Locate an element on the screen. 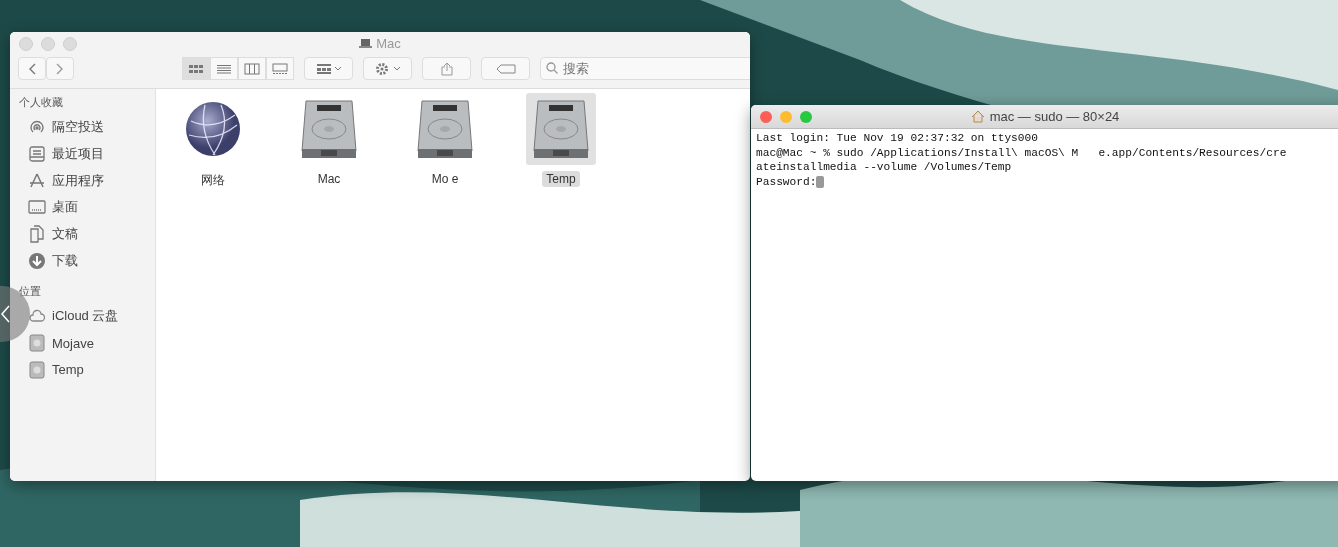  tag-icon is located at coordinates (505, 68).